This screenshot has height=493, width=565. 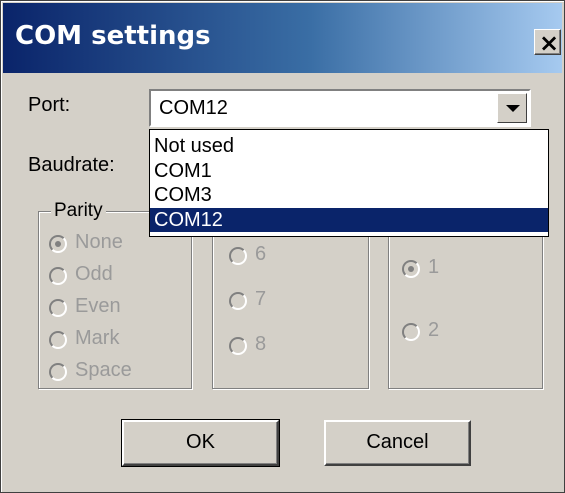 What do you see at coordinates (200, 443) in the screenshot?
I see `ok-button: OK` at bounding box center [200, 443].